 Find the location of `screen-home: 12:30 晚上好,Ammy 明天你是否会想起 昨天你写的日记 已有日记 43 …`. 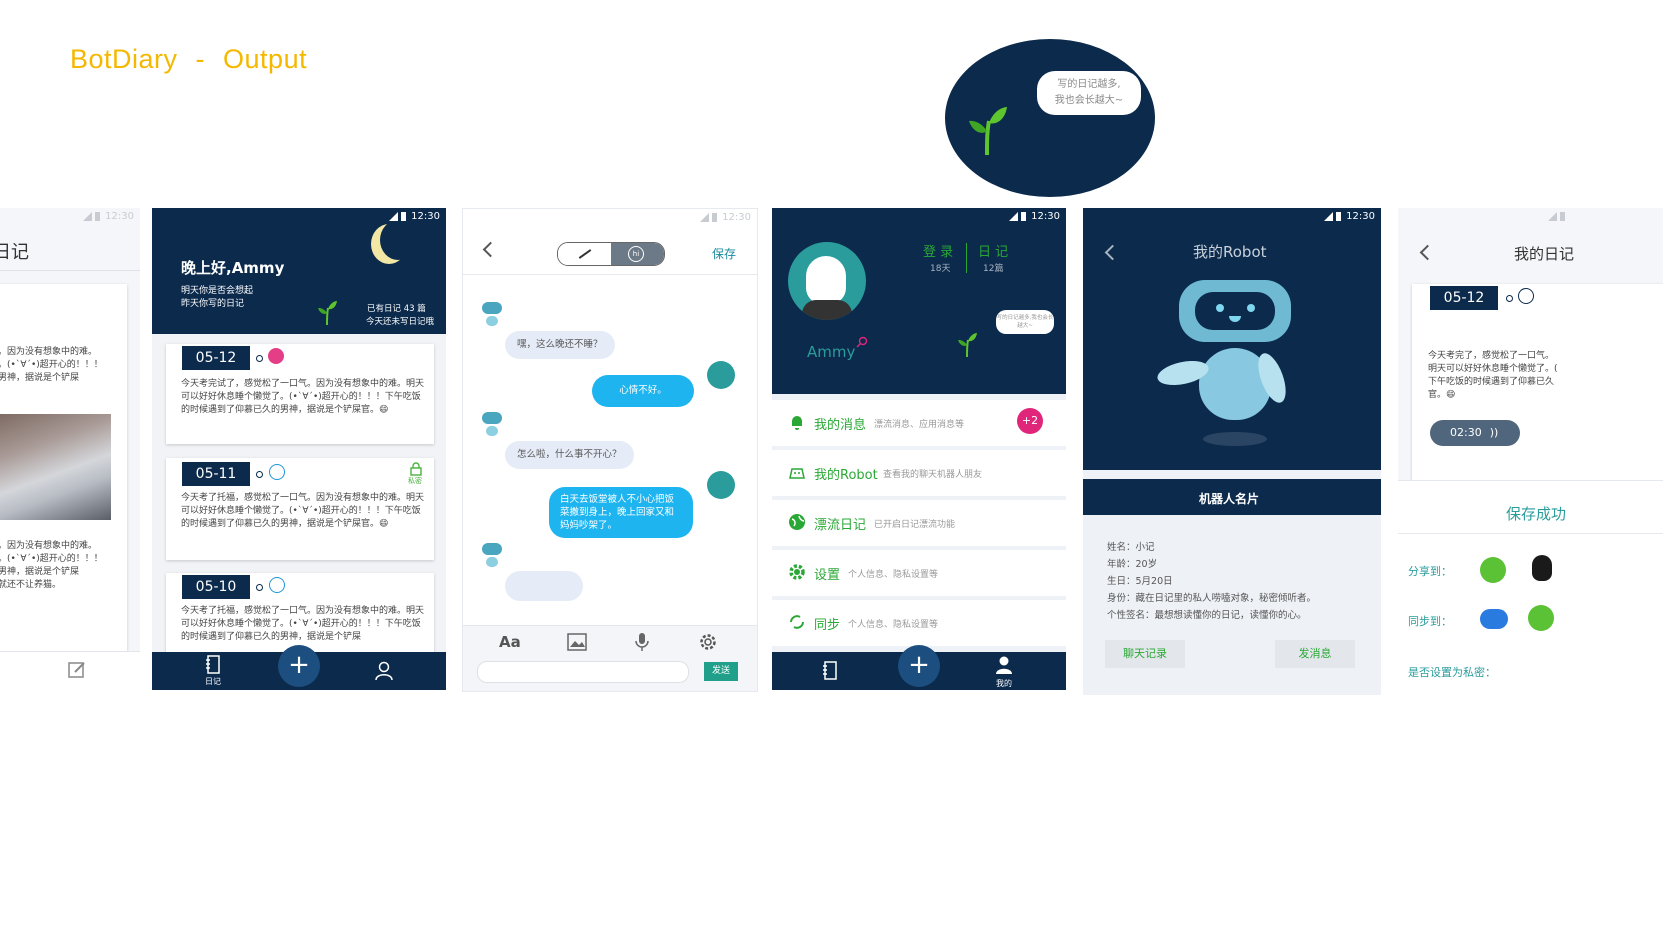

screen-home: 12:30 晚上好,Ammy 明天你是否会想起 昨天你写的日记 已有日记 43 … is located at coordinates (299, 449).